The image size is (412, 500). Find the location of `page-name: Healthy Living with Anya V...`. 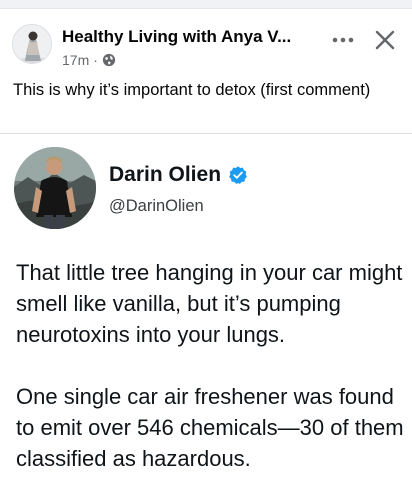

page-name: Healthy Living with Anya V... is located at coordinates (187, 37).